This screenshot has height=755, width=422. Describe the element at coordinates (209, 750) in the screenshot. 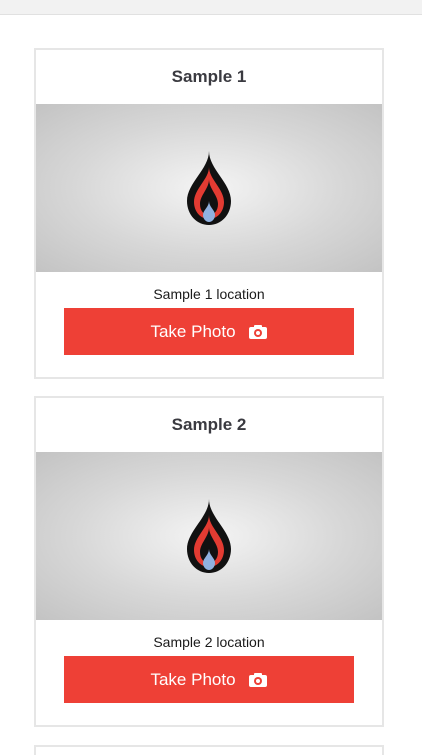

I see `next-card-edge` at that location.